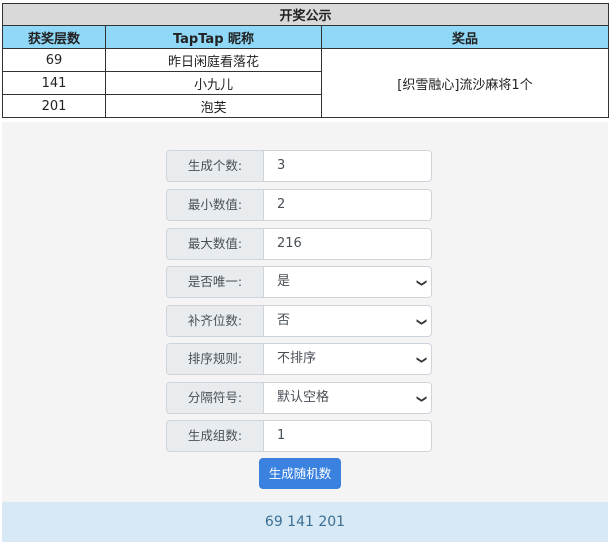  I want to click on sort-row: 排序规则: 不排序 ❯, so click(300, 359).